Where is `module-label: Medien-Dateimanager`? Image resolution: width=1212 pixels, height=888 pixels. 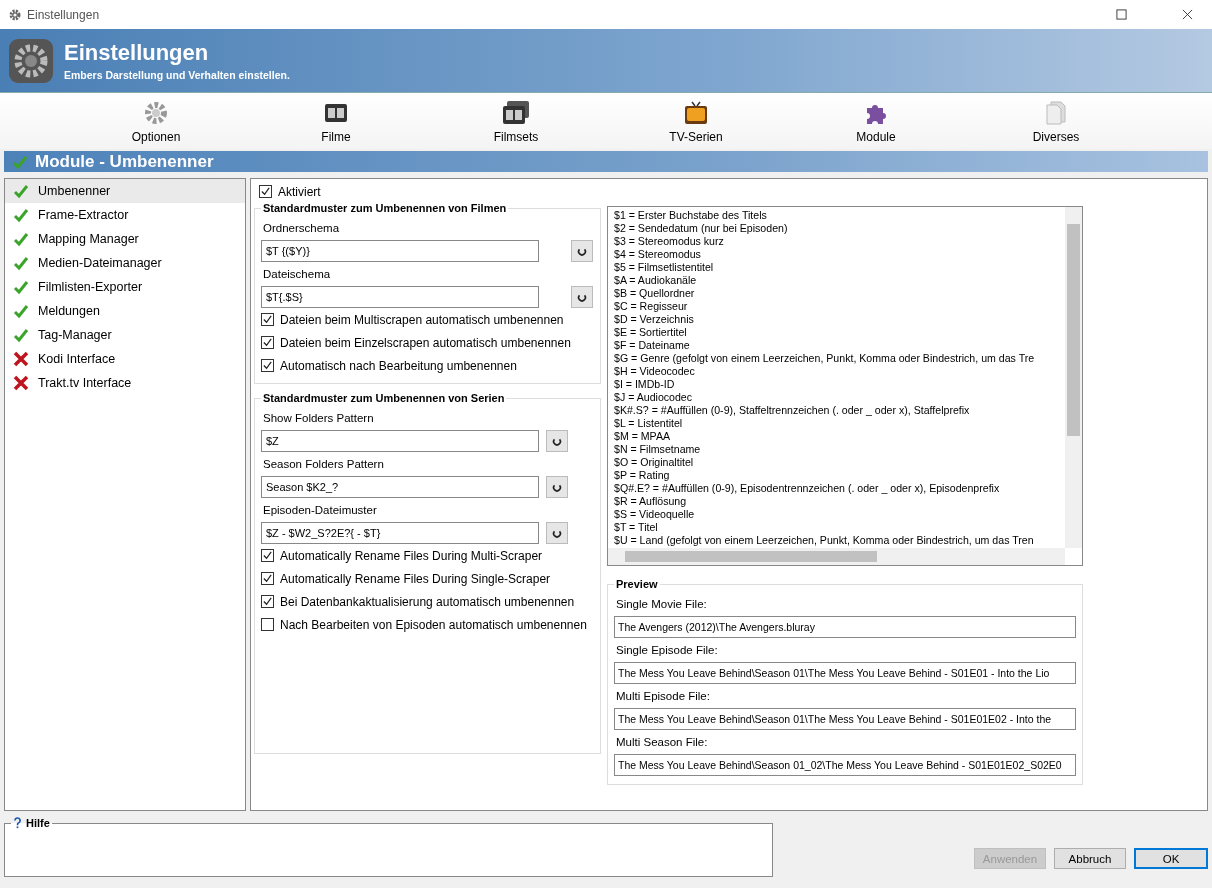
module-label: Medien-Dateimanager is located at coordinates (100, 263).